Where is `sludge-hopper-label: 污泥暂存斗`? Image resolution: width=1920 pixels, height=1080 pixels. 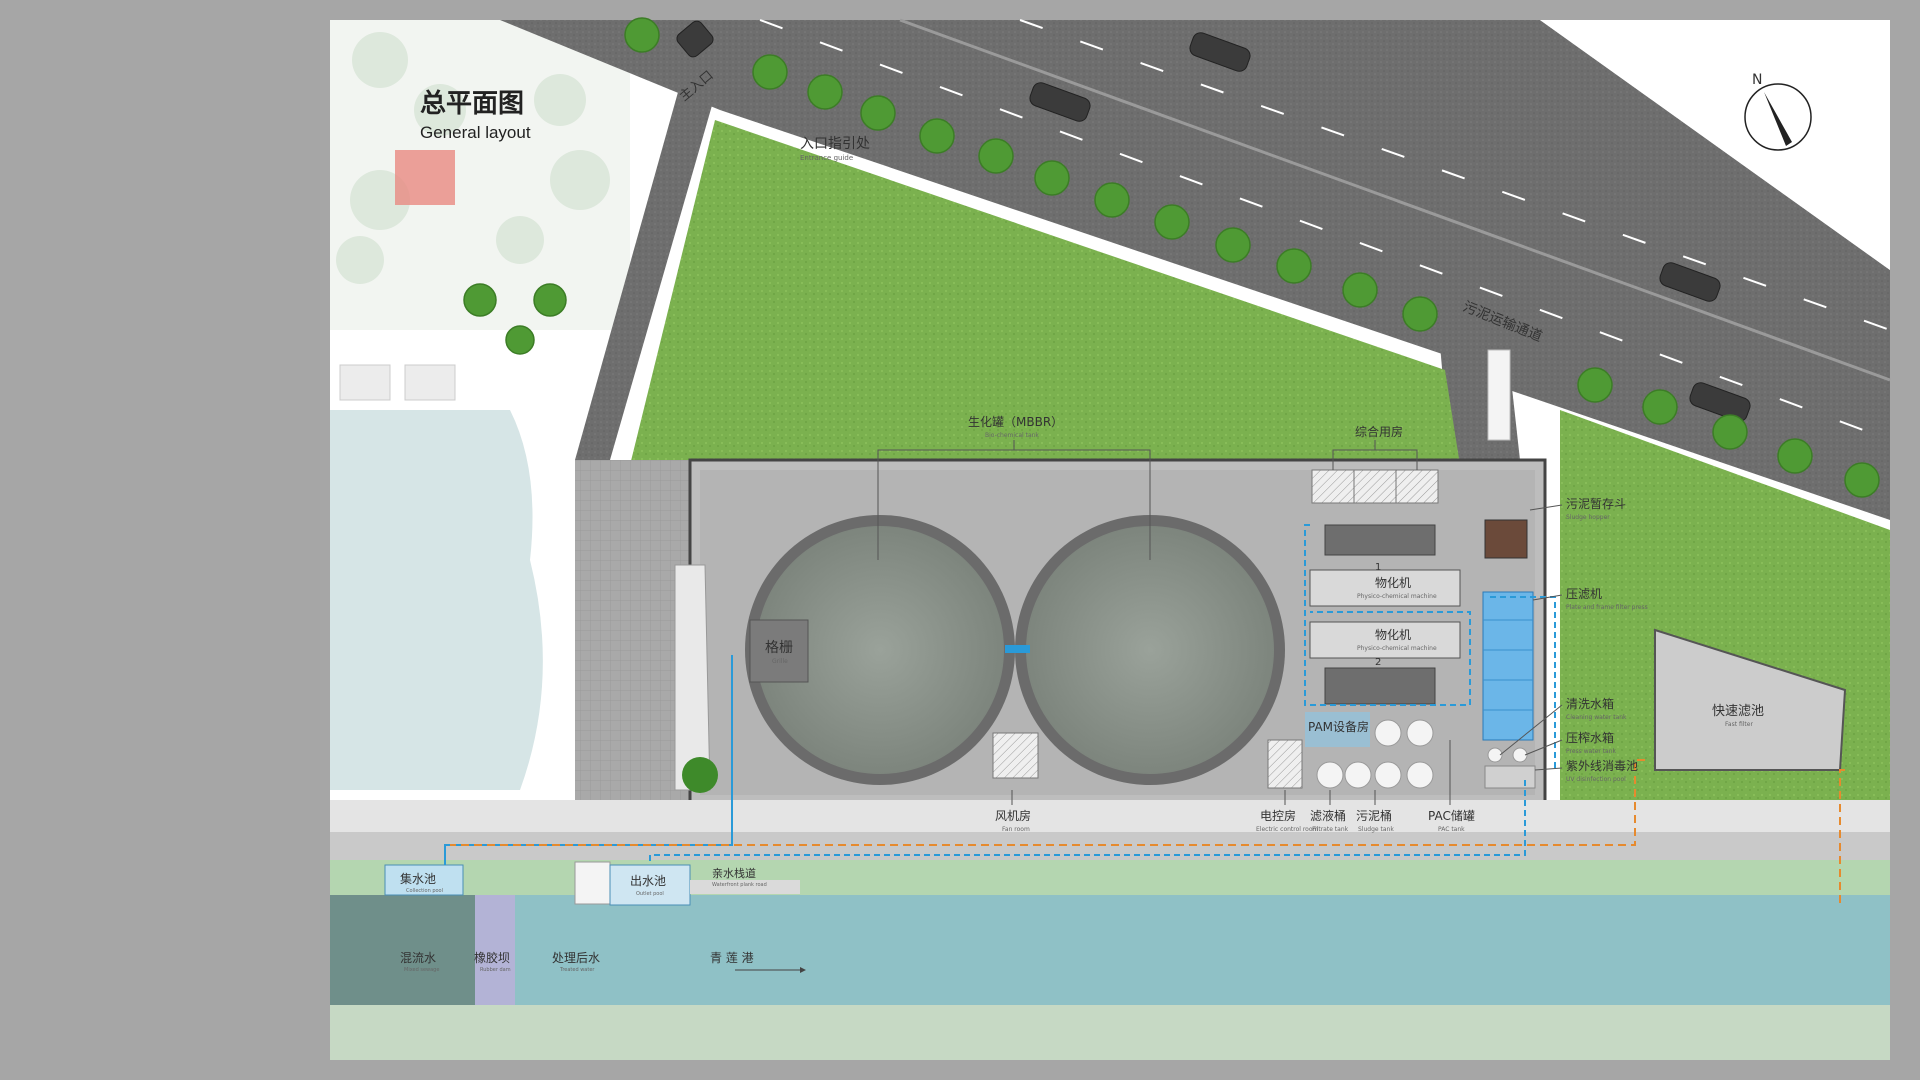
sludge-hopper-label: 污泥暂存斗 is located at coordinates (1596, 504).